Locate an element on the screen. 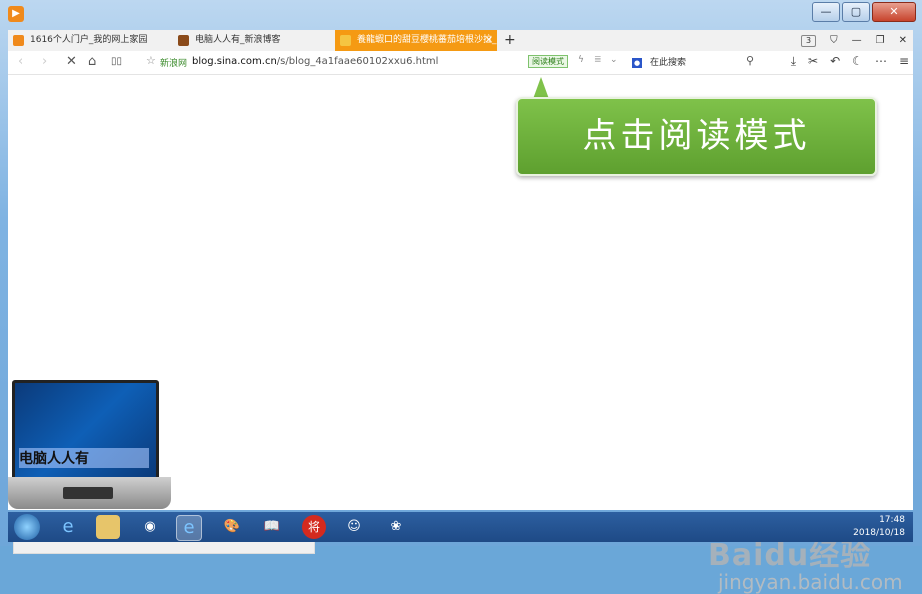 This screenshot has height=594, width=922. title-bar: ▶ — ▢ ✕ is located at coordinates (461, 14).